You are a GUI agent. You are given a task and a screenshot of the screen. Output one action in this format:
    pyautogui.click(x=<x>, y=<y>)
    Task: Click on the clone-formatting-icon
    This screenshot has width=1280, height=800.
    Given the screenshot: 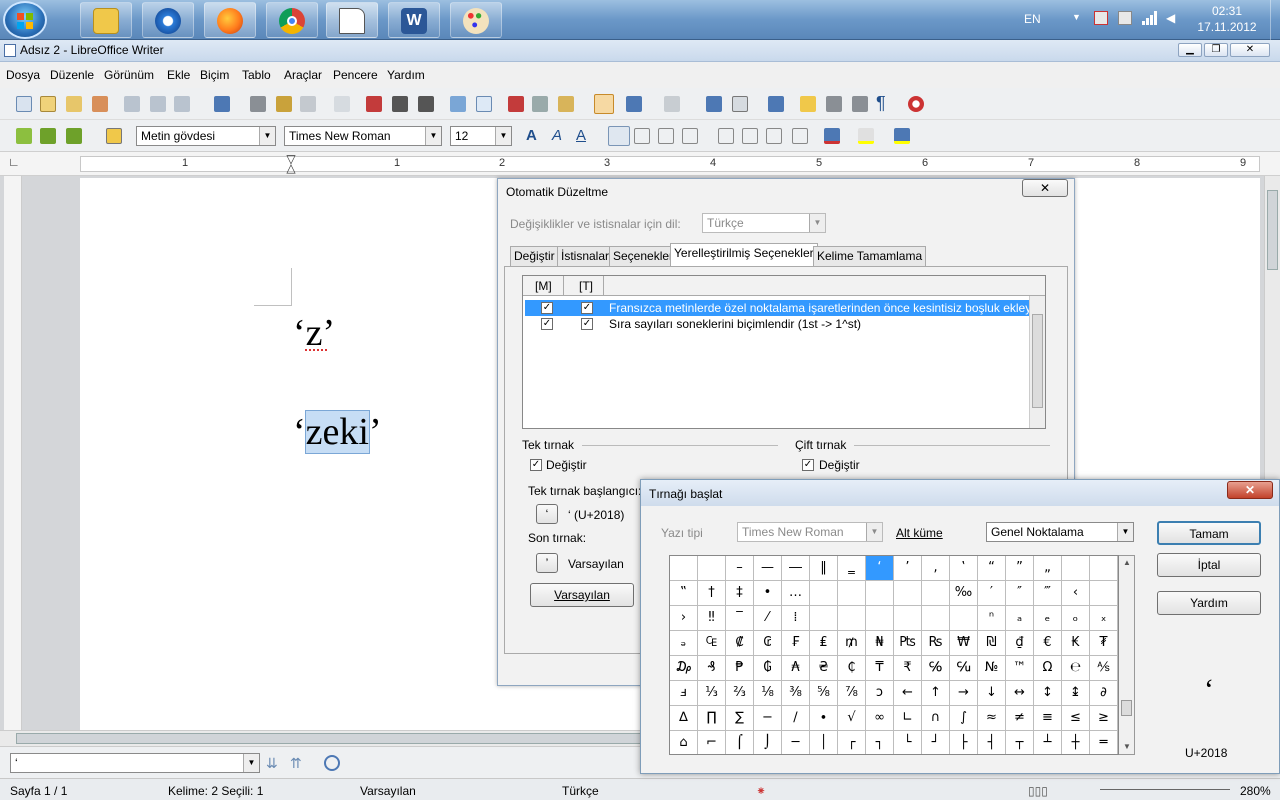 What is the action you would take?
    pyautogui.click(x=604, y=104)
    